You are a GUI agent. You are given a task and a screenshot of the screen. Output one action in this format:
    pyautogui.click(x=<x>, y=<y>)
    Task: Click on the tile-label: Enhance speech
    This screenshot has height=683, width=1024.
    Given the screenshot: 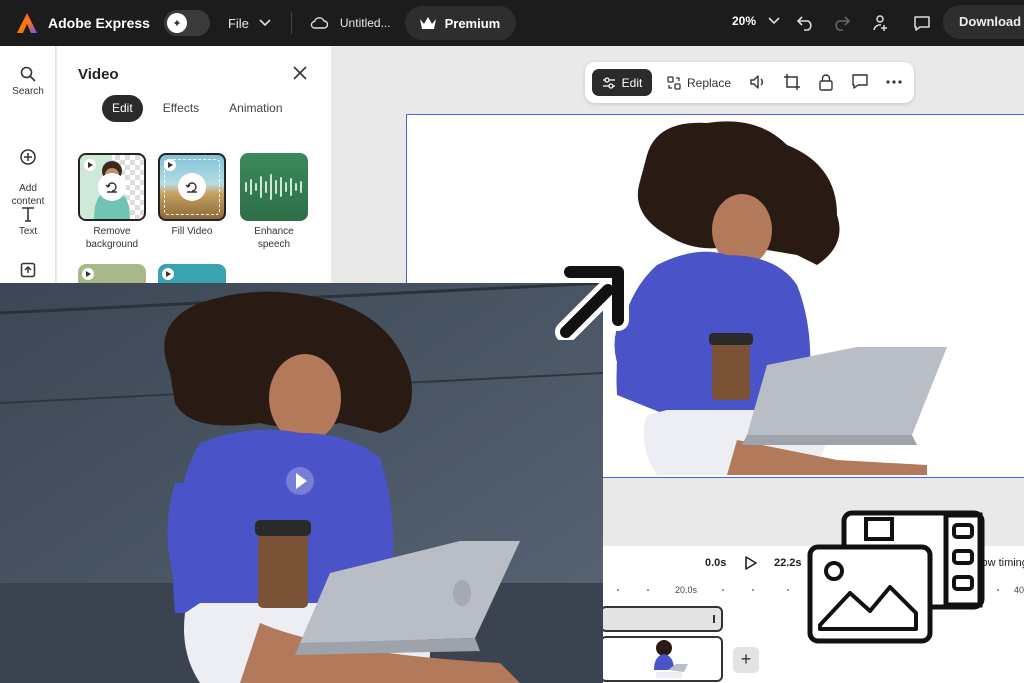 What is the action you would take?
    pyautogui.click(x=274, y=238)
    